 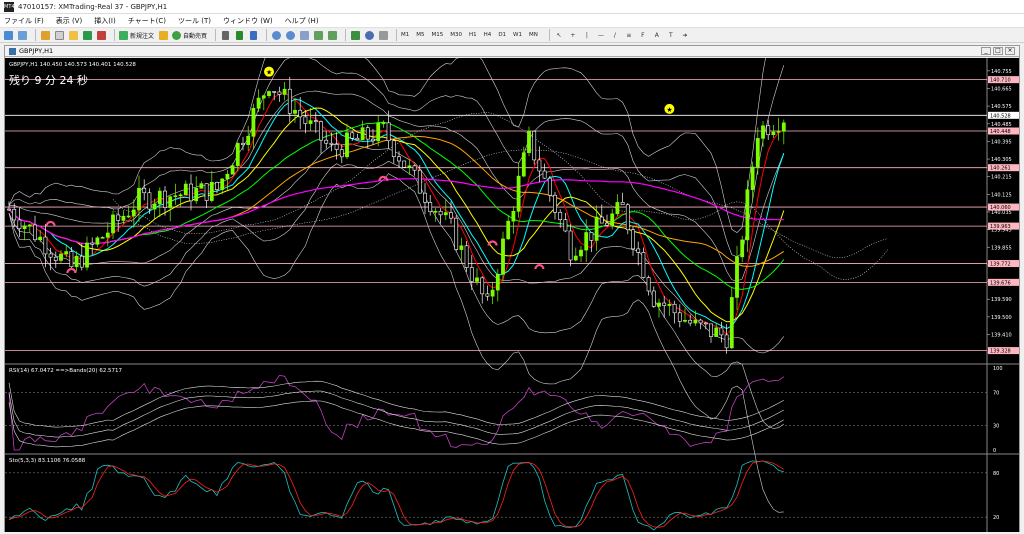 What do you see at coordinates (22, 35) in the screenshot?
I see `profiles-button` at bounding box center [22, 35].